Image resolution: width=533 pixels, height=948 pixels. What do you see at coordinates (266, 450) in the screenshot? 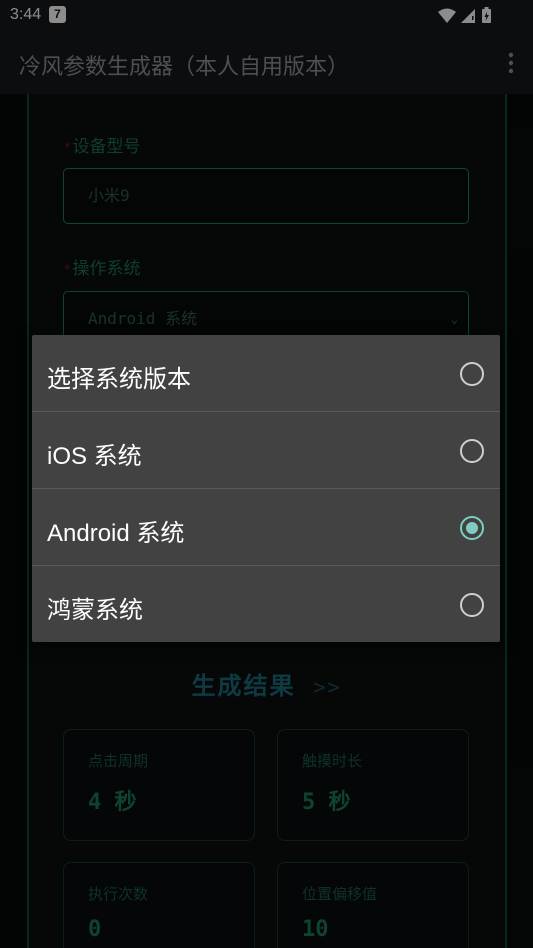
I see `option-ios: iOS 系统` at bounding box center [266, 450].